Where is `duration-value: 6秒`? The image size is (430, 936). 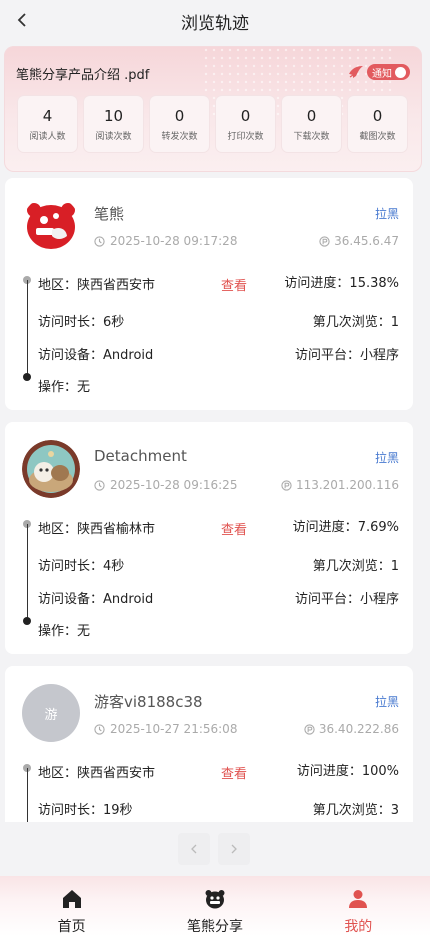 duration-value: 6秒 is located at coordinates (114, 322).